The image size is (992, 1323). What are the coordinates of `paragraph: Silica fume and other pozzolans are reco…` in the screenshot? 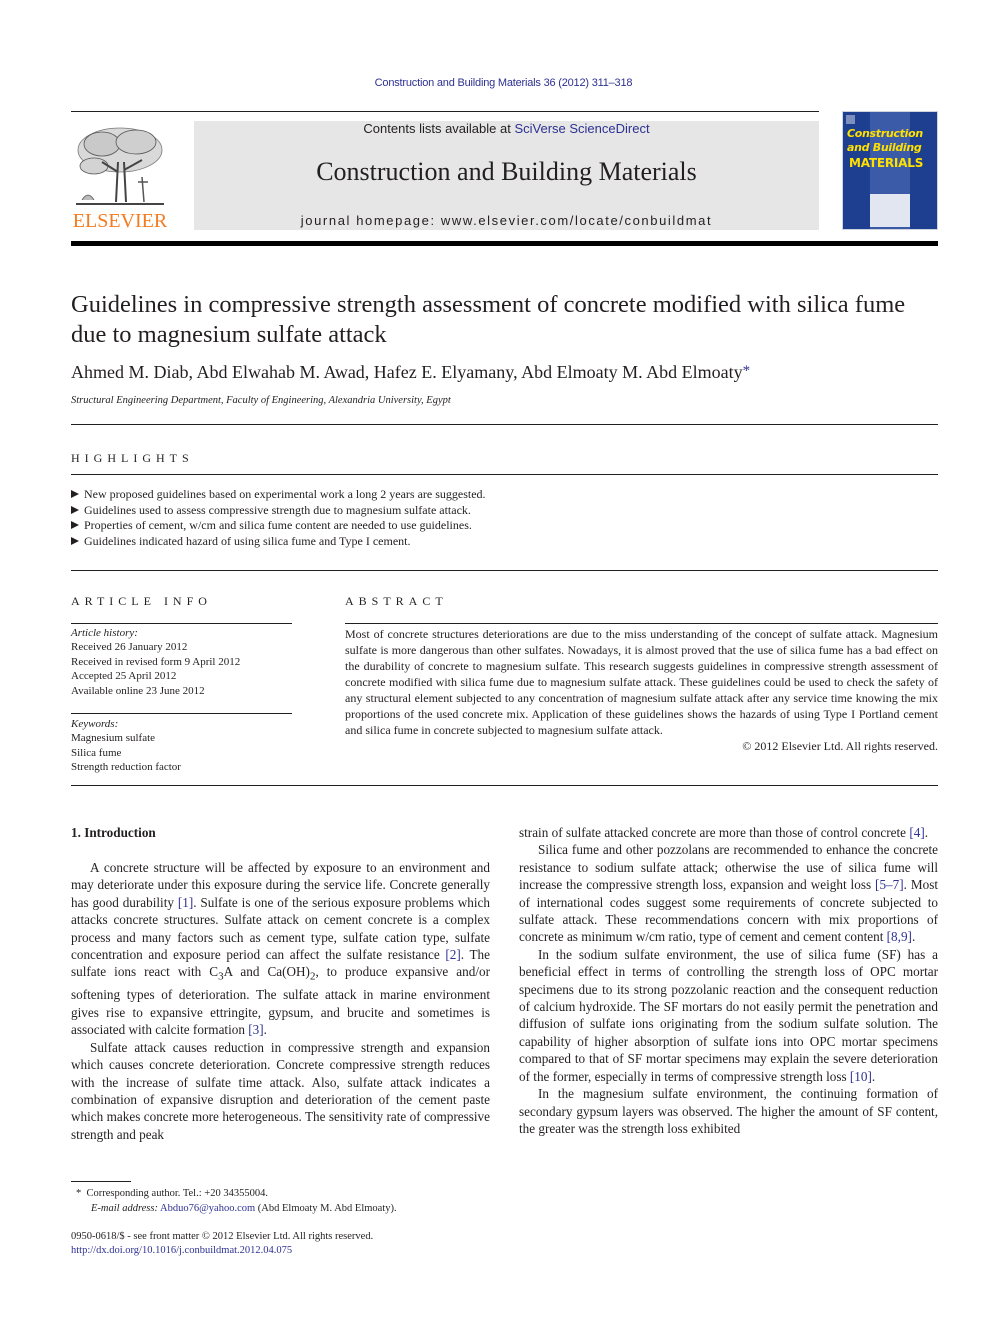 It's located at (728, 893).